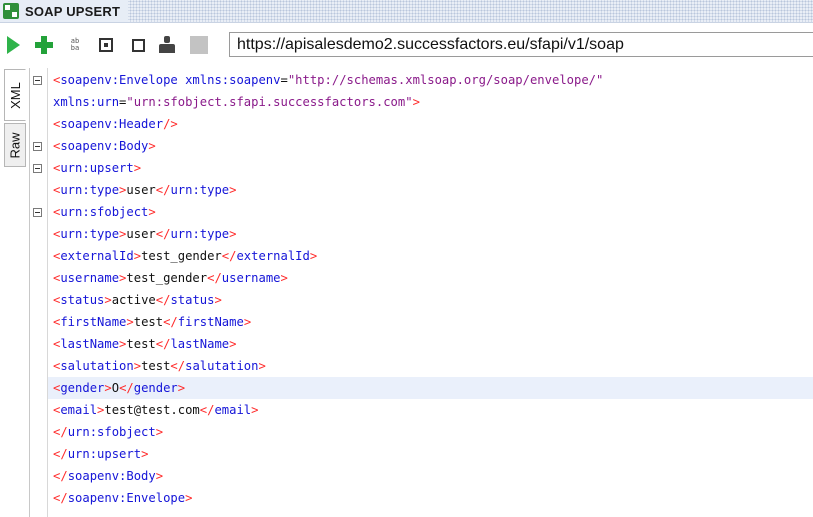 The height and width of the screenshot is (517, 813). Describe the element at coordinates (433, 168) in the screenshot. I see `code-line: <urn:upsert>` at that location.